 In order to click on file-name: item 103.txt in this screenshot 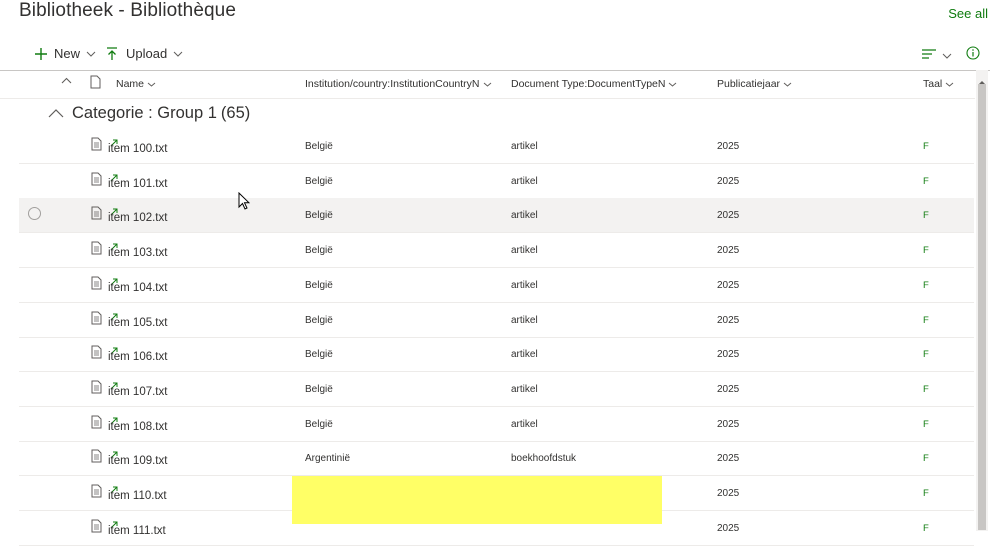, I will do `click(137, 253)`.